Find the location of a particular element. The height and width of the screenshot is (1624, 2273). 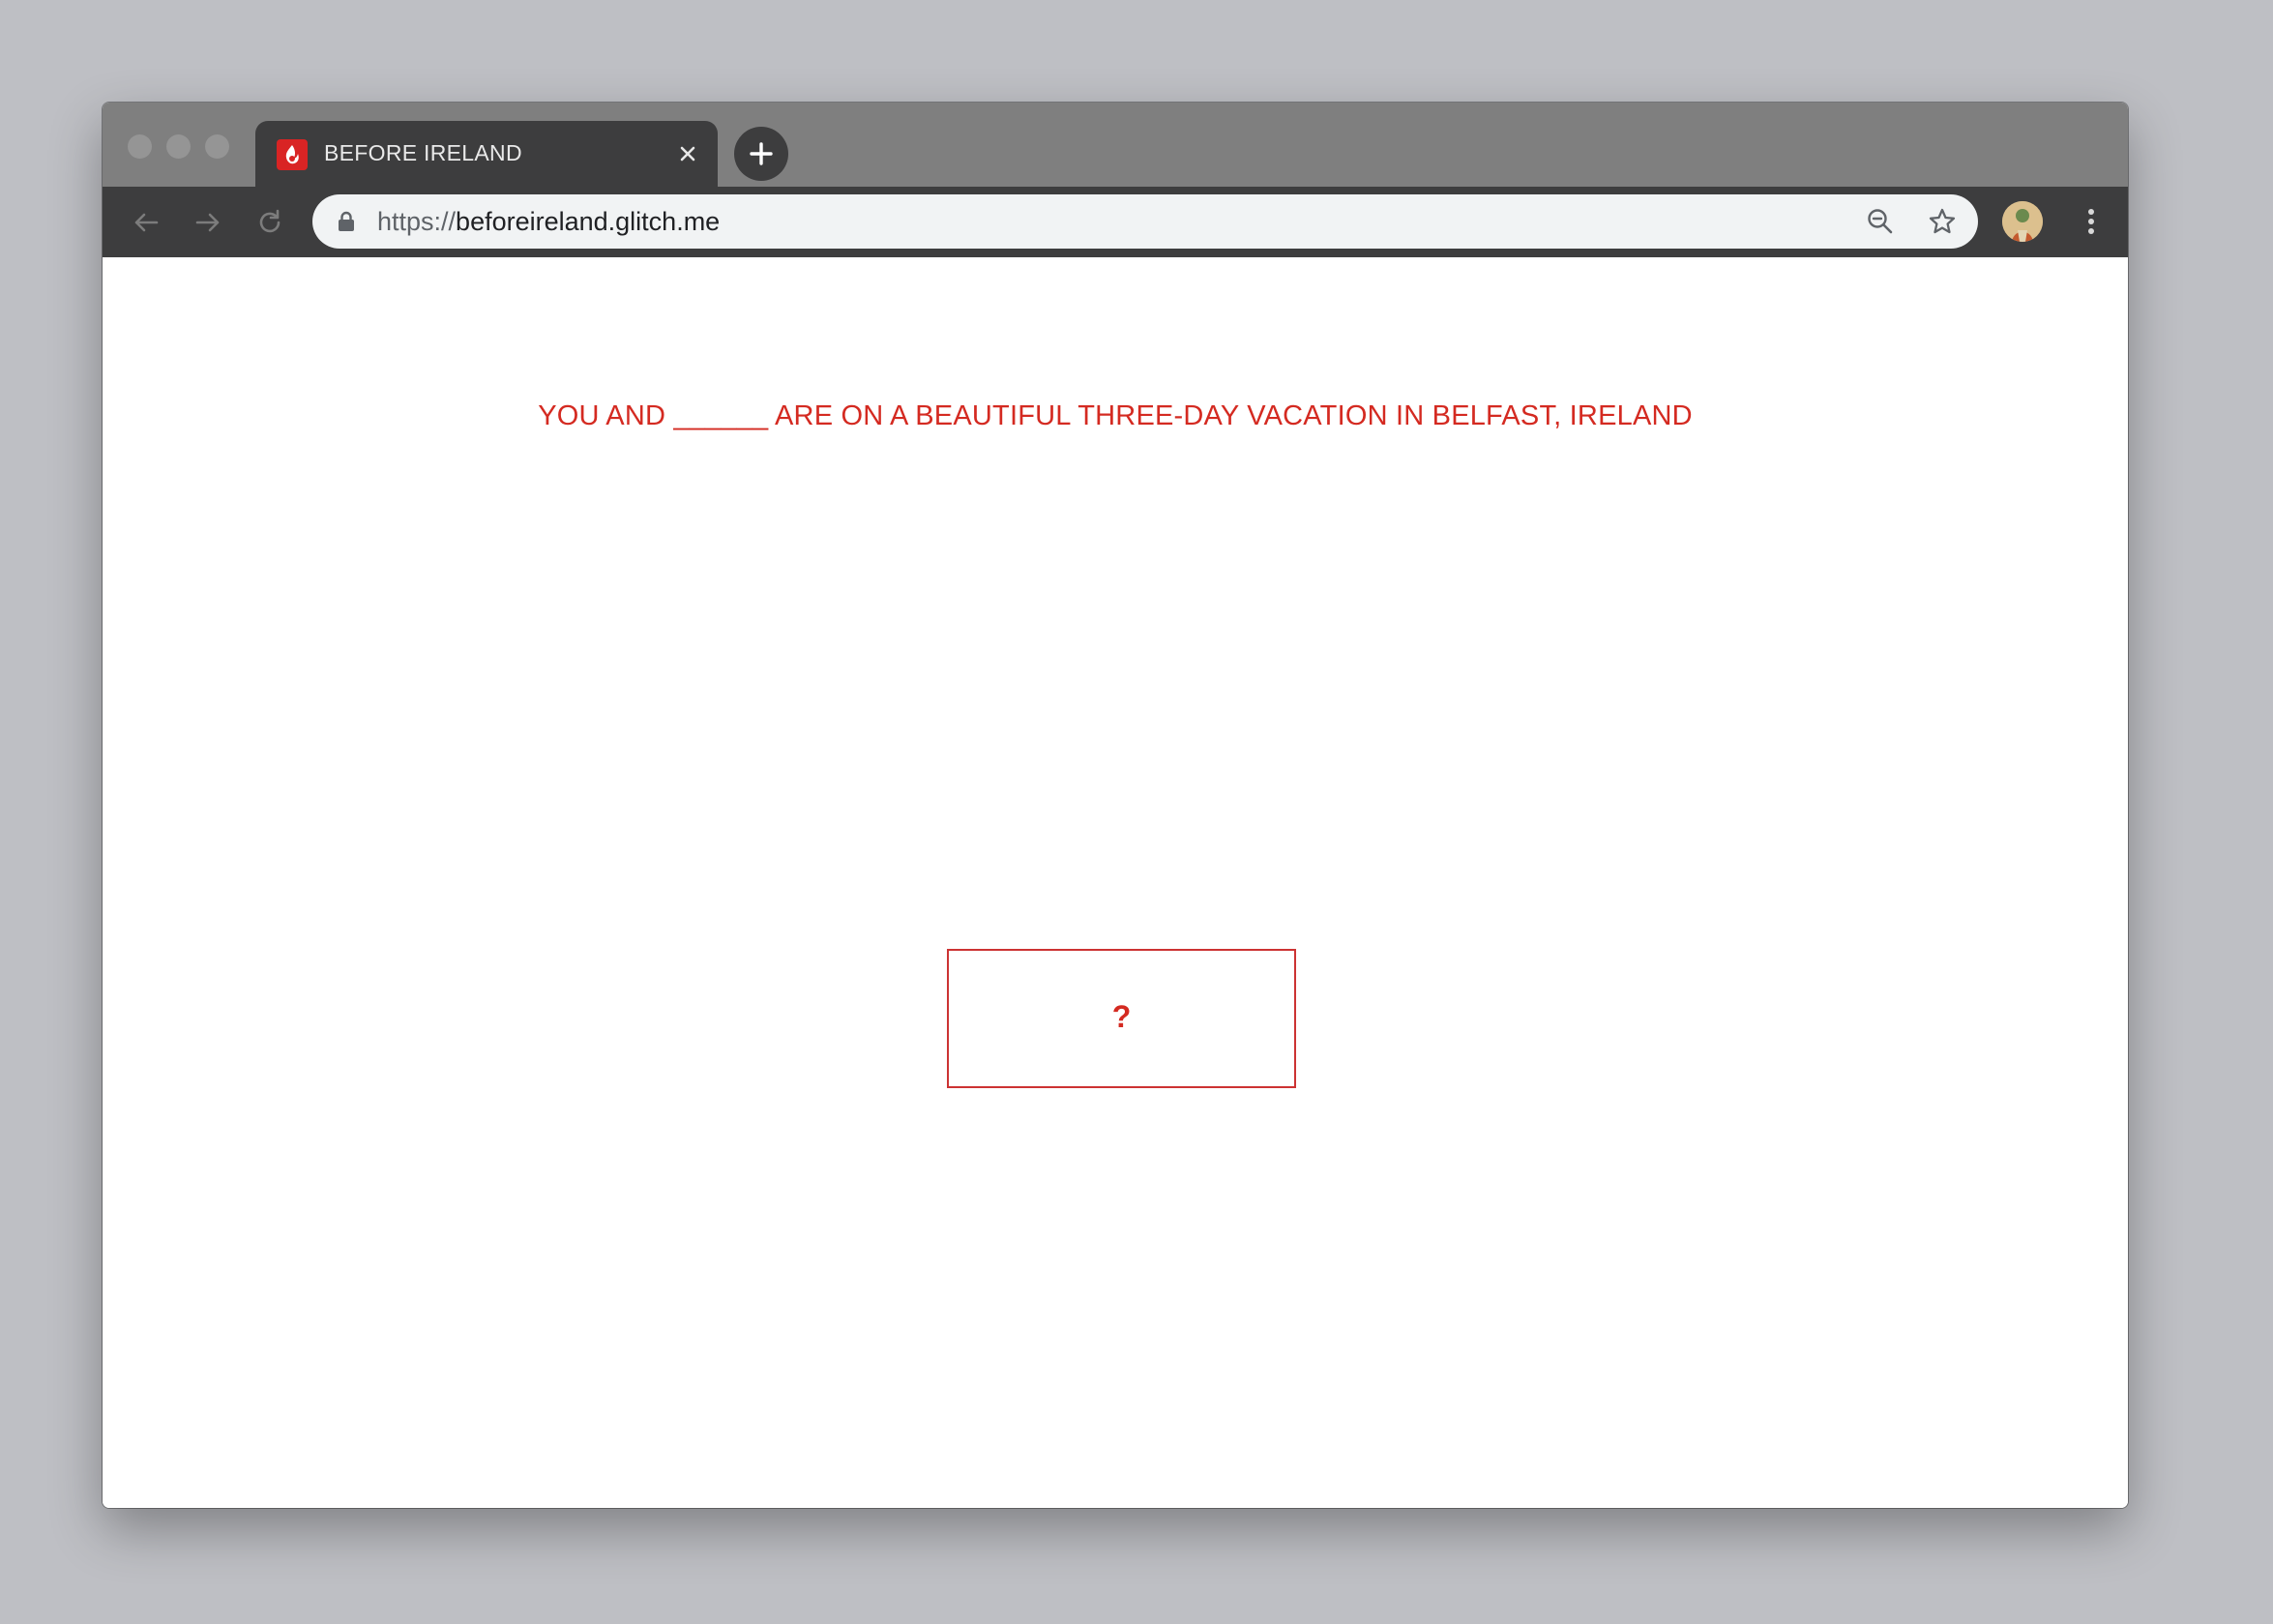

close-icon is located at coordinates (687, 153).